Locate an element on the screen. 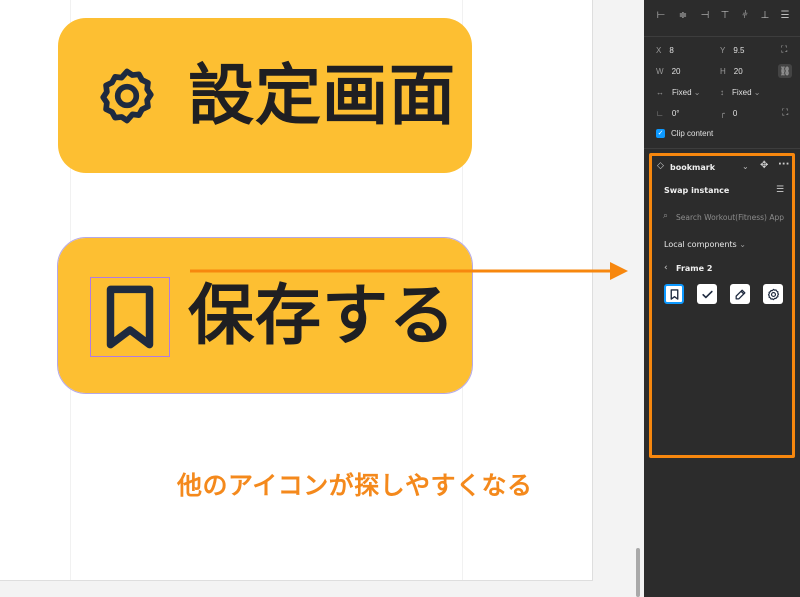 This screenshot has height=597, width=800. clip-content-checkbox: ✓ is located at coordinates (660, 133).